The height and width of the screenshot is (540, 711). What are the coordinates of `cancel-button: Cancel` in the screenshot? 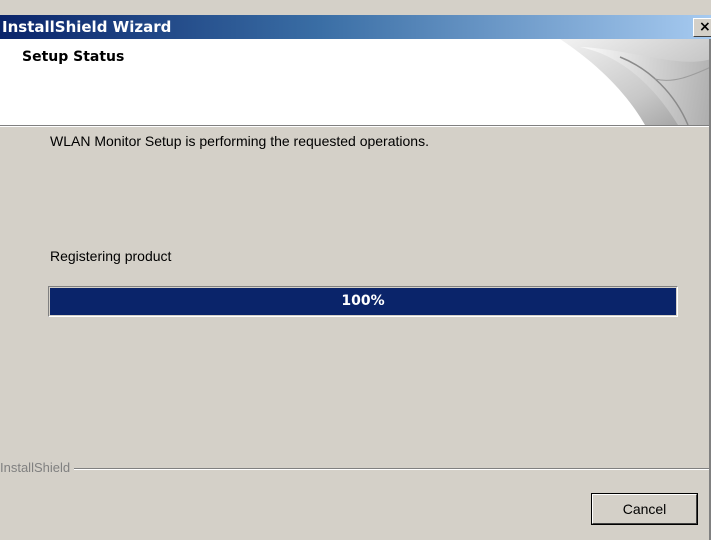 It's located at (644, 509).